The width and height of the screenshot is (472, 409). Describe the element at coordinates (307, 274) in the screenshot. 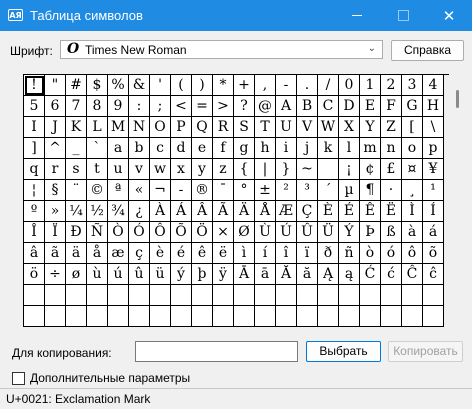

I see `char-cell: ă` at that location.